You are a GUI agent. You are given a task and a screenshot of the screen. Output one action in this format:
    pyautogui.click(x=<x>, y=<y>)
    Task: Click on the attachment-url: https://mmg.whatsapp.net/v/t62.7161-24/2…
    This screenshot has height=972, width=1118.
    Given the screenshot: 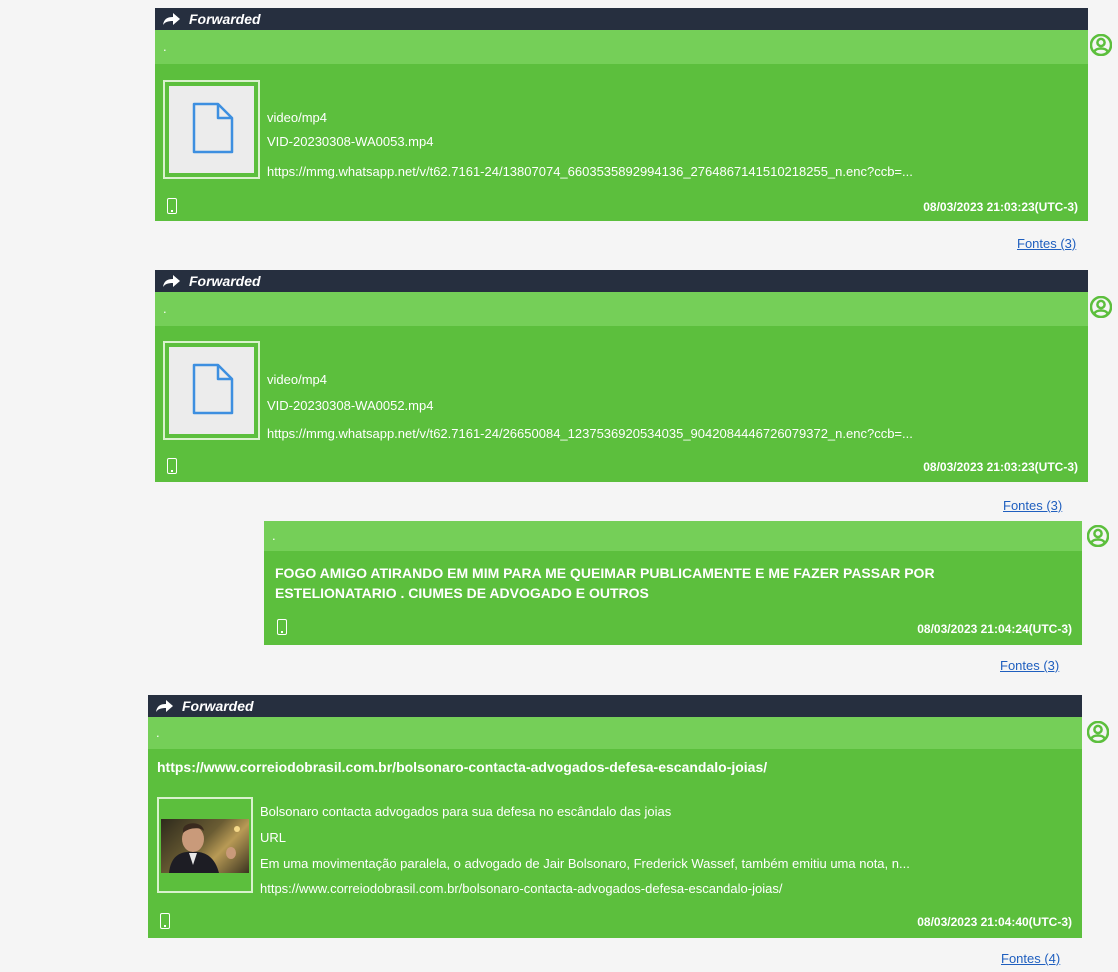 What is the action you would take?
    pyautogui.click(x=590, y=433)
    